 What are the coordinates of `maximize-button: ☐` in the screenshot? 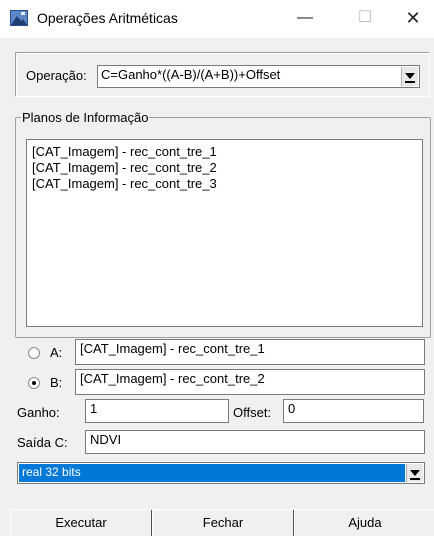 It's located at (365, 19).